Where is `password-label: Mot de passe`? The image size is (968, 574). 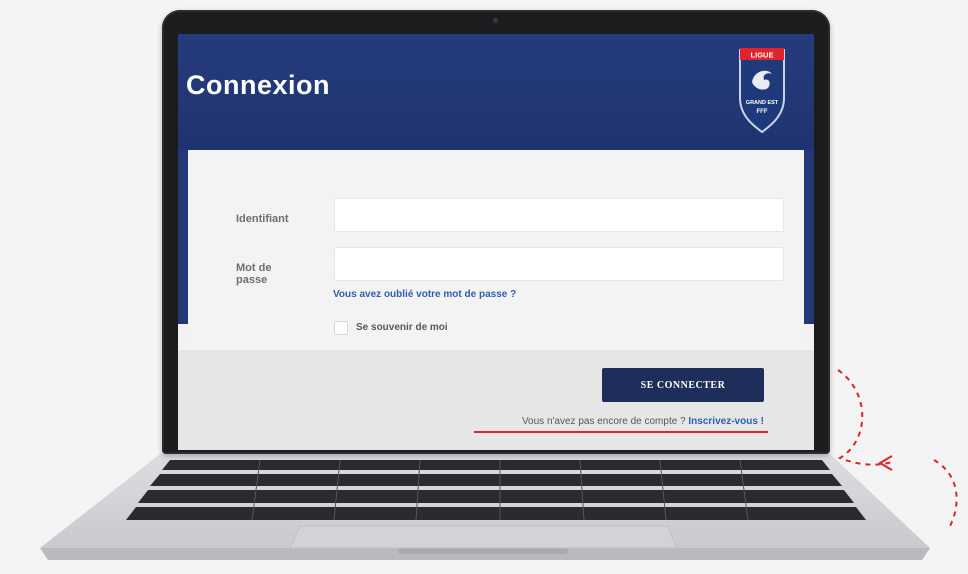 password-label: Mot de passe is located at coordinates (254, 274).